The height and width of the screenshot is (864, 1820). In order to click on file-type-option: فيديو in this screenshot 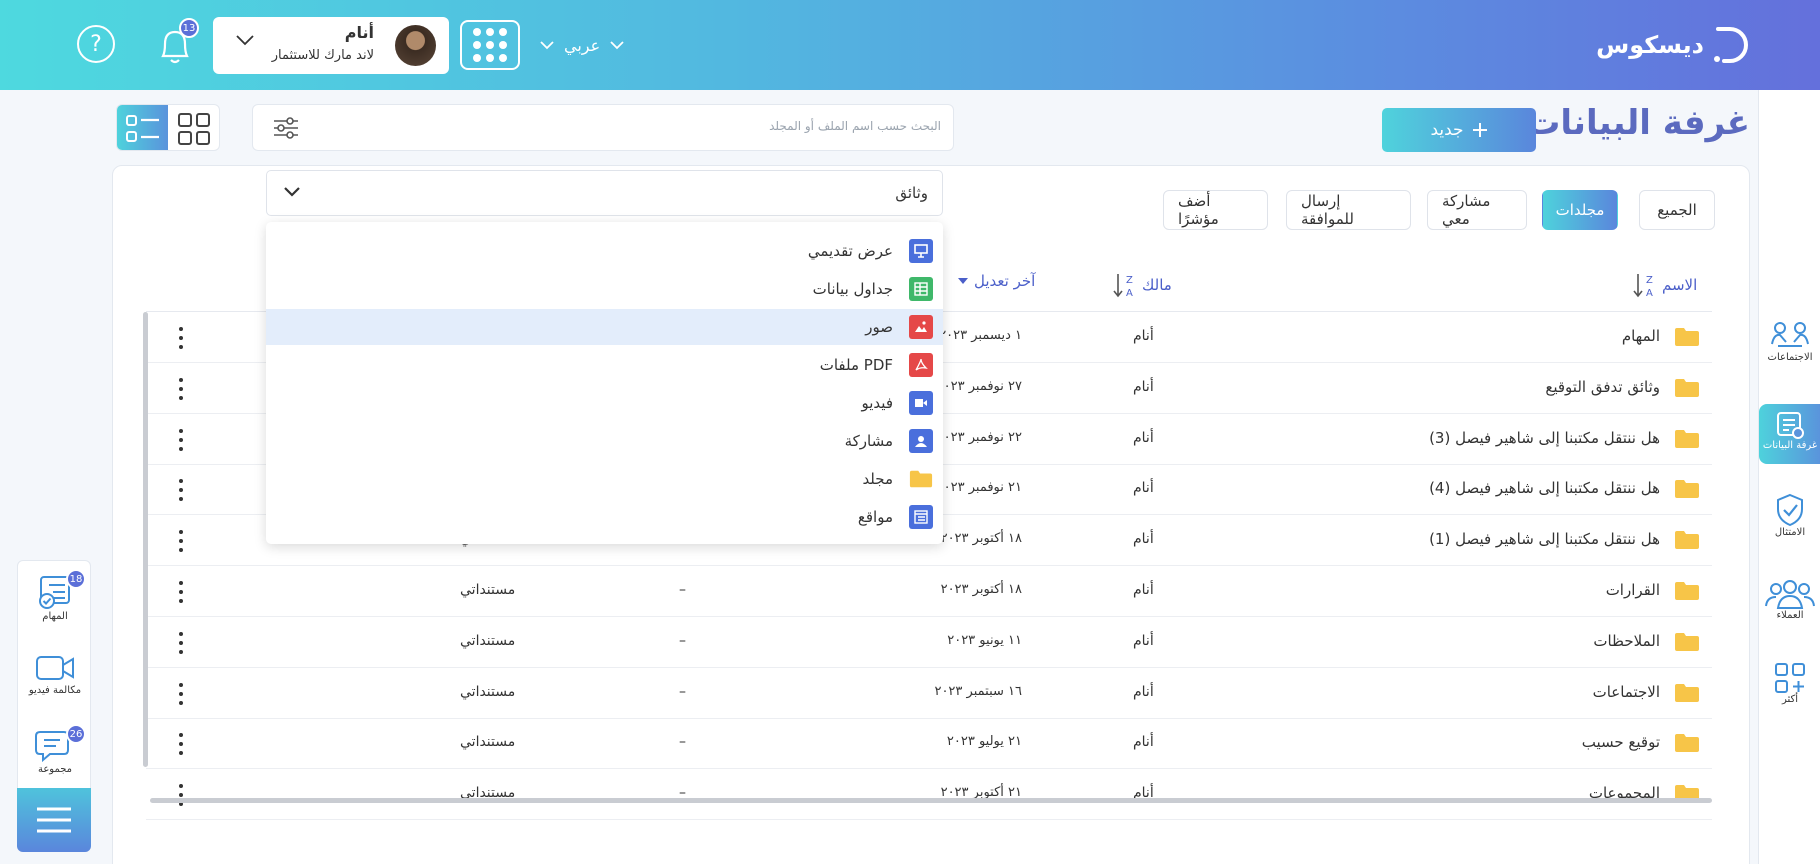, I will do `click(604, 403)`.